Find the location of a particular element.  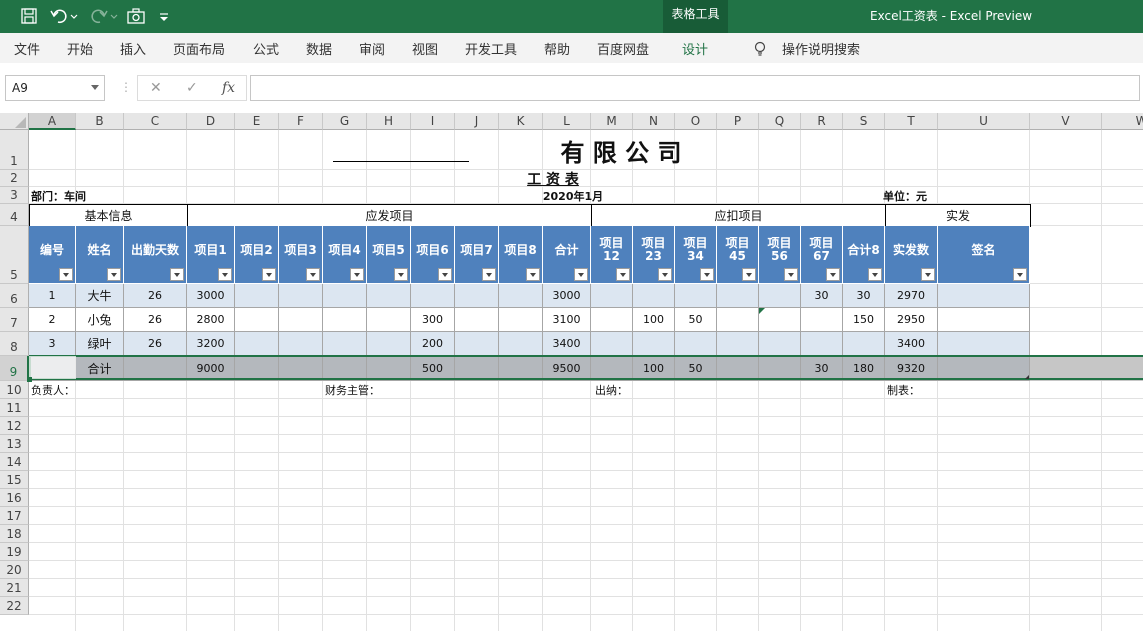

tell-me-search: 操作说明搜索 is located at coordinates (821, 48).